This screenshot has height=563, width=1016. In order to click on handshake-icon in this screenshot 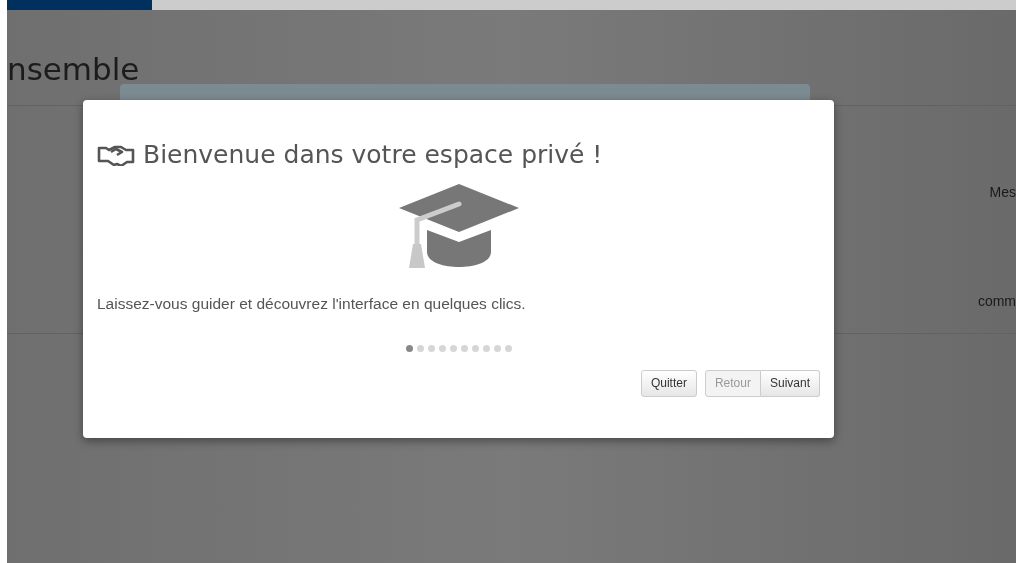, I will do `click(117, 155)`.